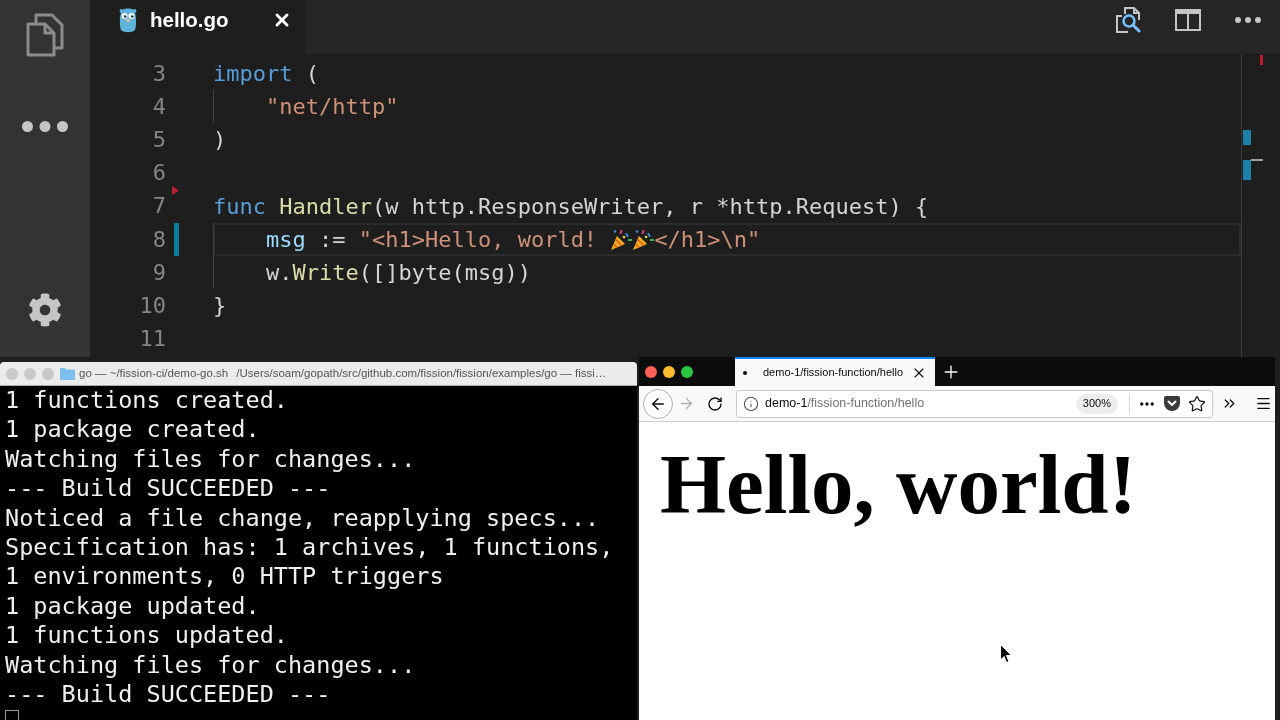 Image resolution: width=1280 pixels, height=720 pixels. What do you see at coordinates (197, 27) in the screenshot?
I see `editor-tab: hello.go` at bounding box center [197, 27].